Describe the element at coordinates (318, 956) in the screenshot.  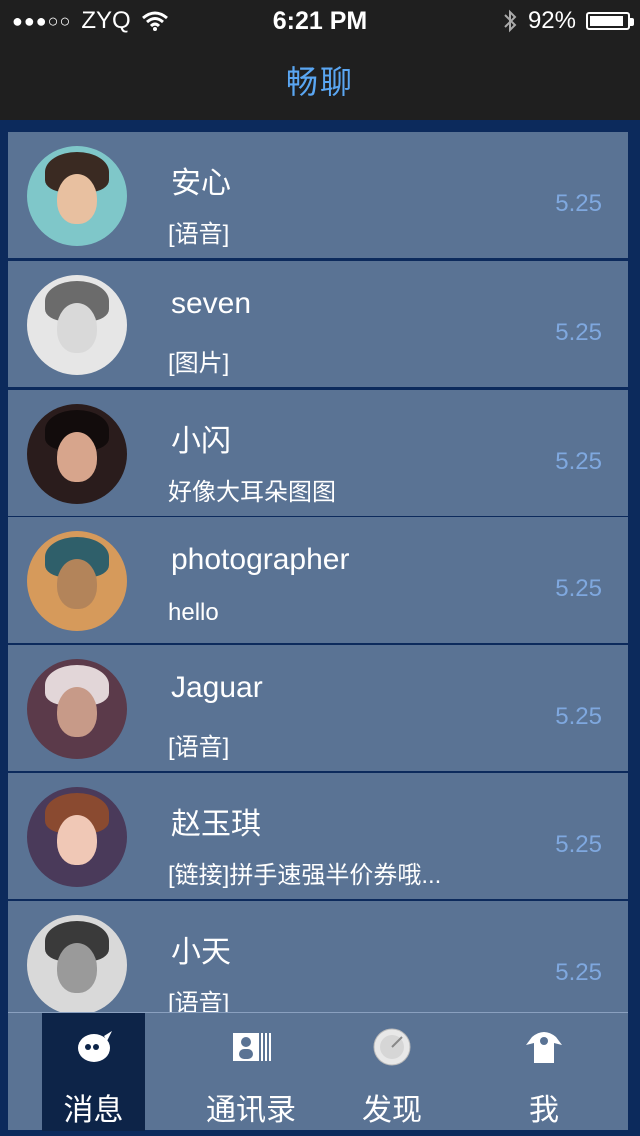
I see `chat-row: 小天 [语音] 5.25` at that location.